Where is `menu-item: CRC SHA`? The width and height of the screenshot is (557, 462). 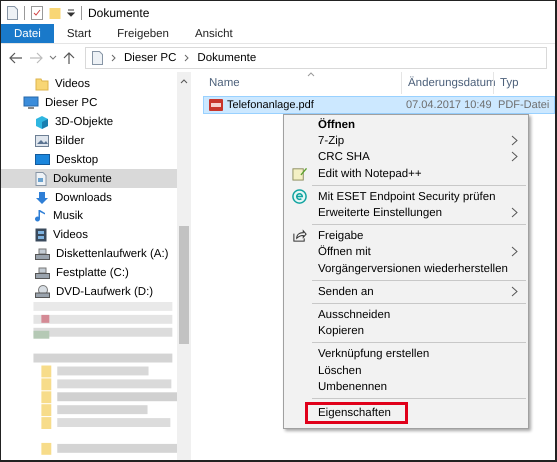 menu-item: CRC SHA is located at coordinates (406, 157).